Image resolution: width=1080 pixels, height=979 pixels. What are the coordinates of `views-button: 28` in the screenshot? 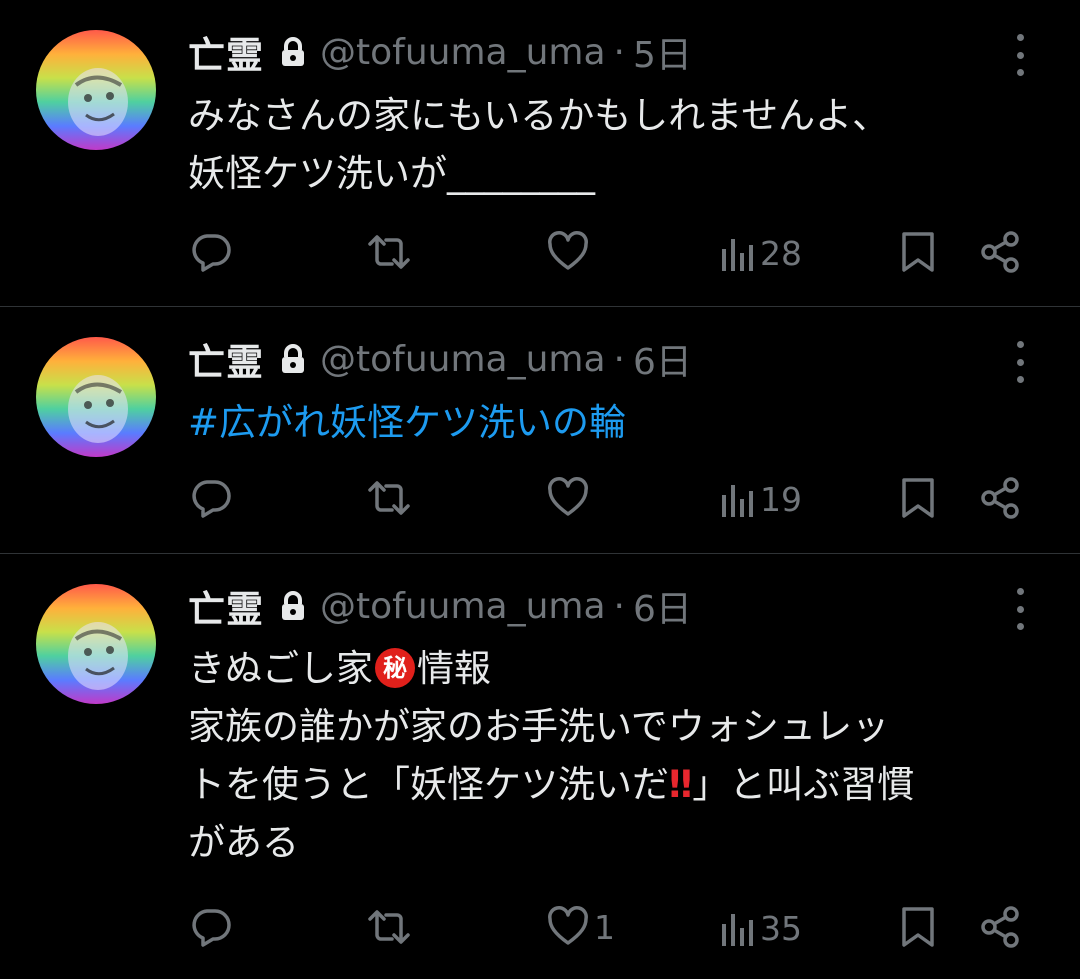 It's located at (761, 253).